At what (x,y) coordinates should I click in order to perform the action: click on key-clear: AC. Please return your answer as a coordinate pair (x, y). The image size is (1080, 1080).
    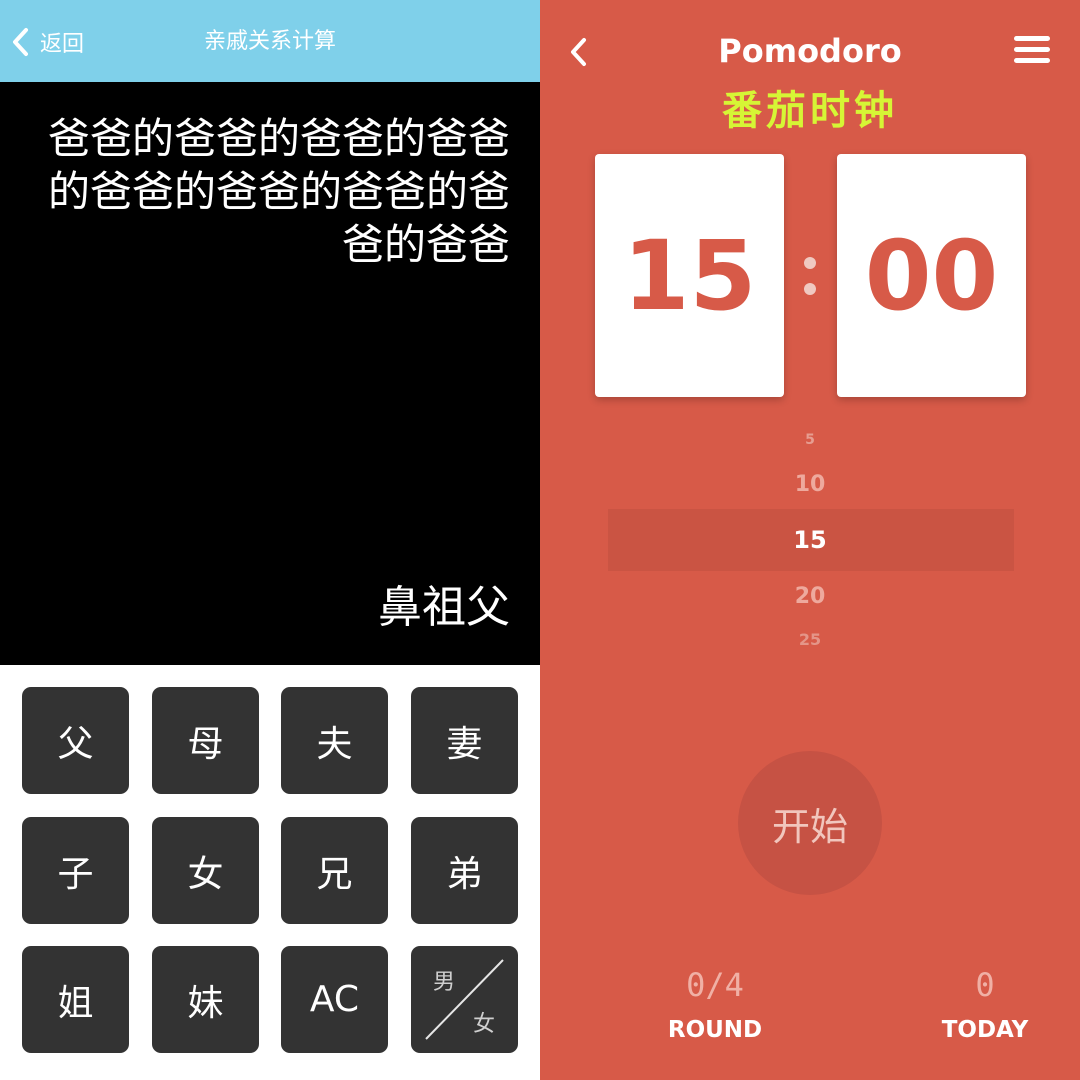
    Looking at the image, I should click on (334, 999).